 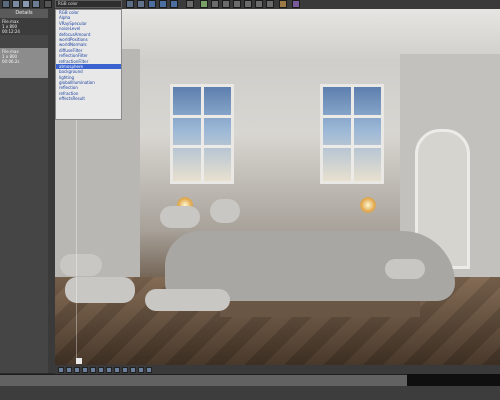 I want to click on show-corrections-icon, so click(x=248, y=4).